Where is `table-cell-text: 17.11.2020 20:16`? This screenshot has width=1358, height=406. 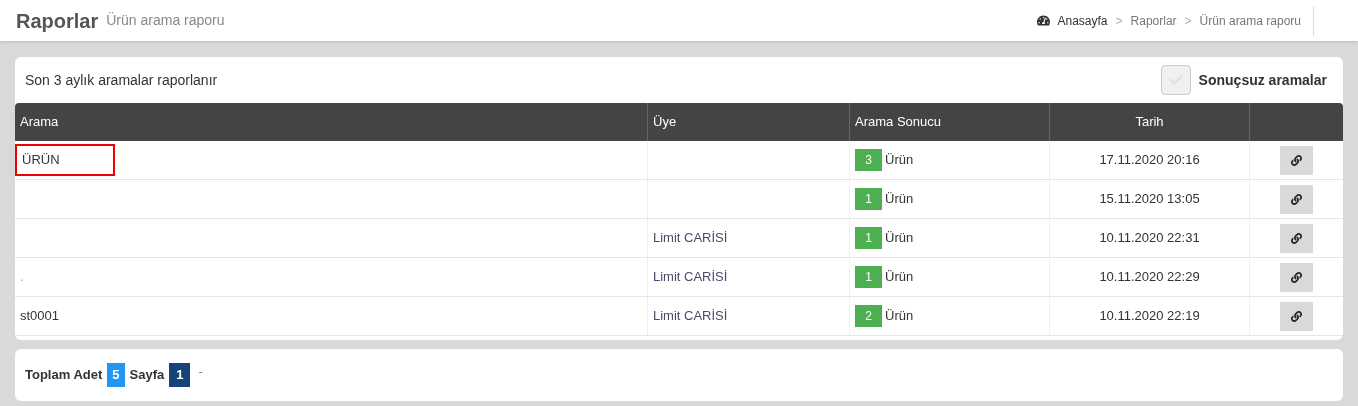 table-cell-text: 17.11.2020 20:16 is located at coordinates (1149, 160).